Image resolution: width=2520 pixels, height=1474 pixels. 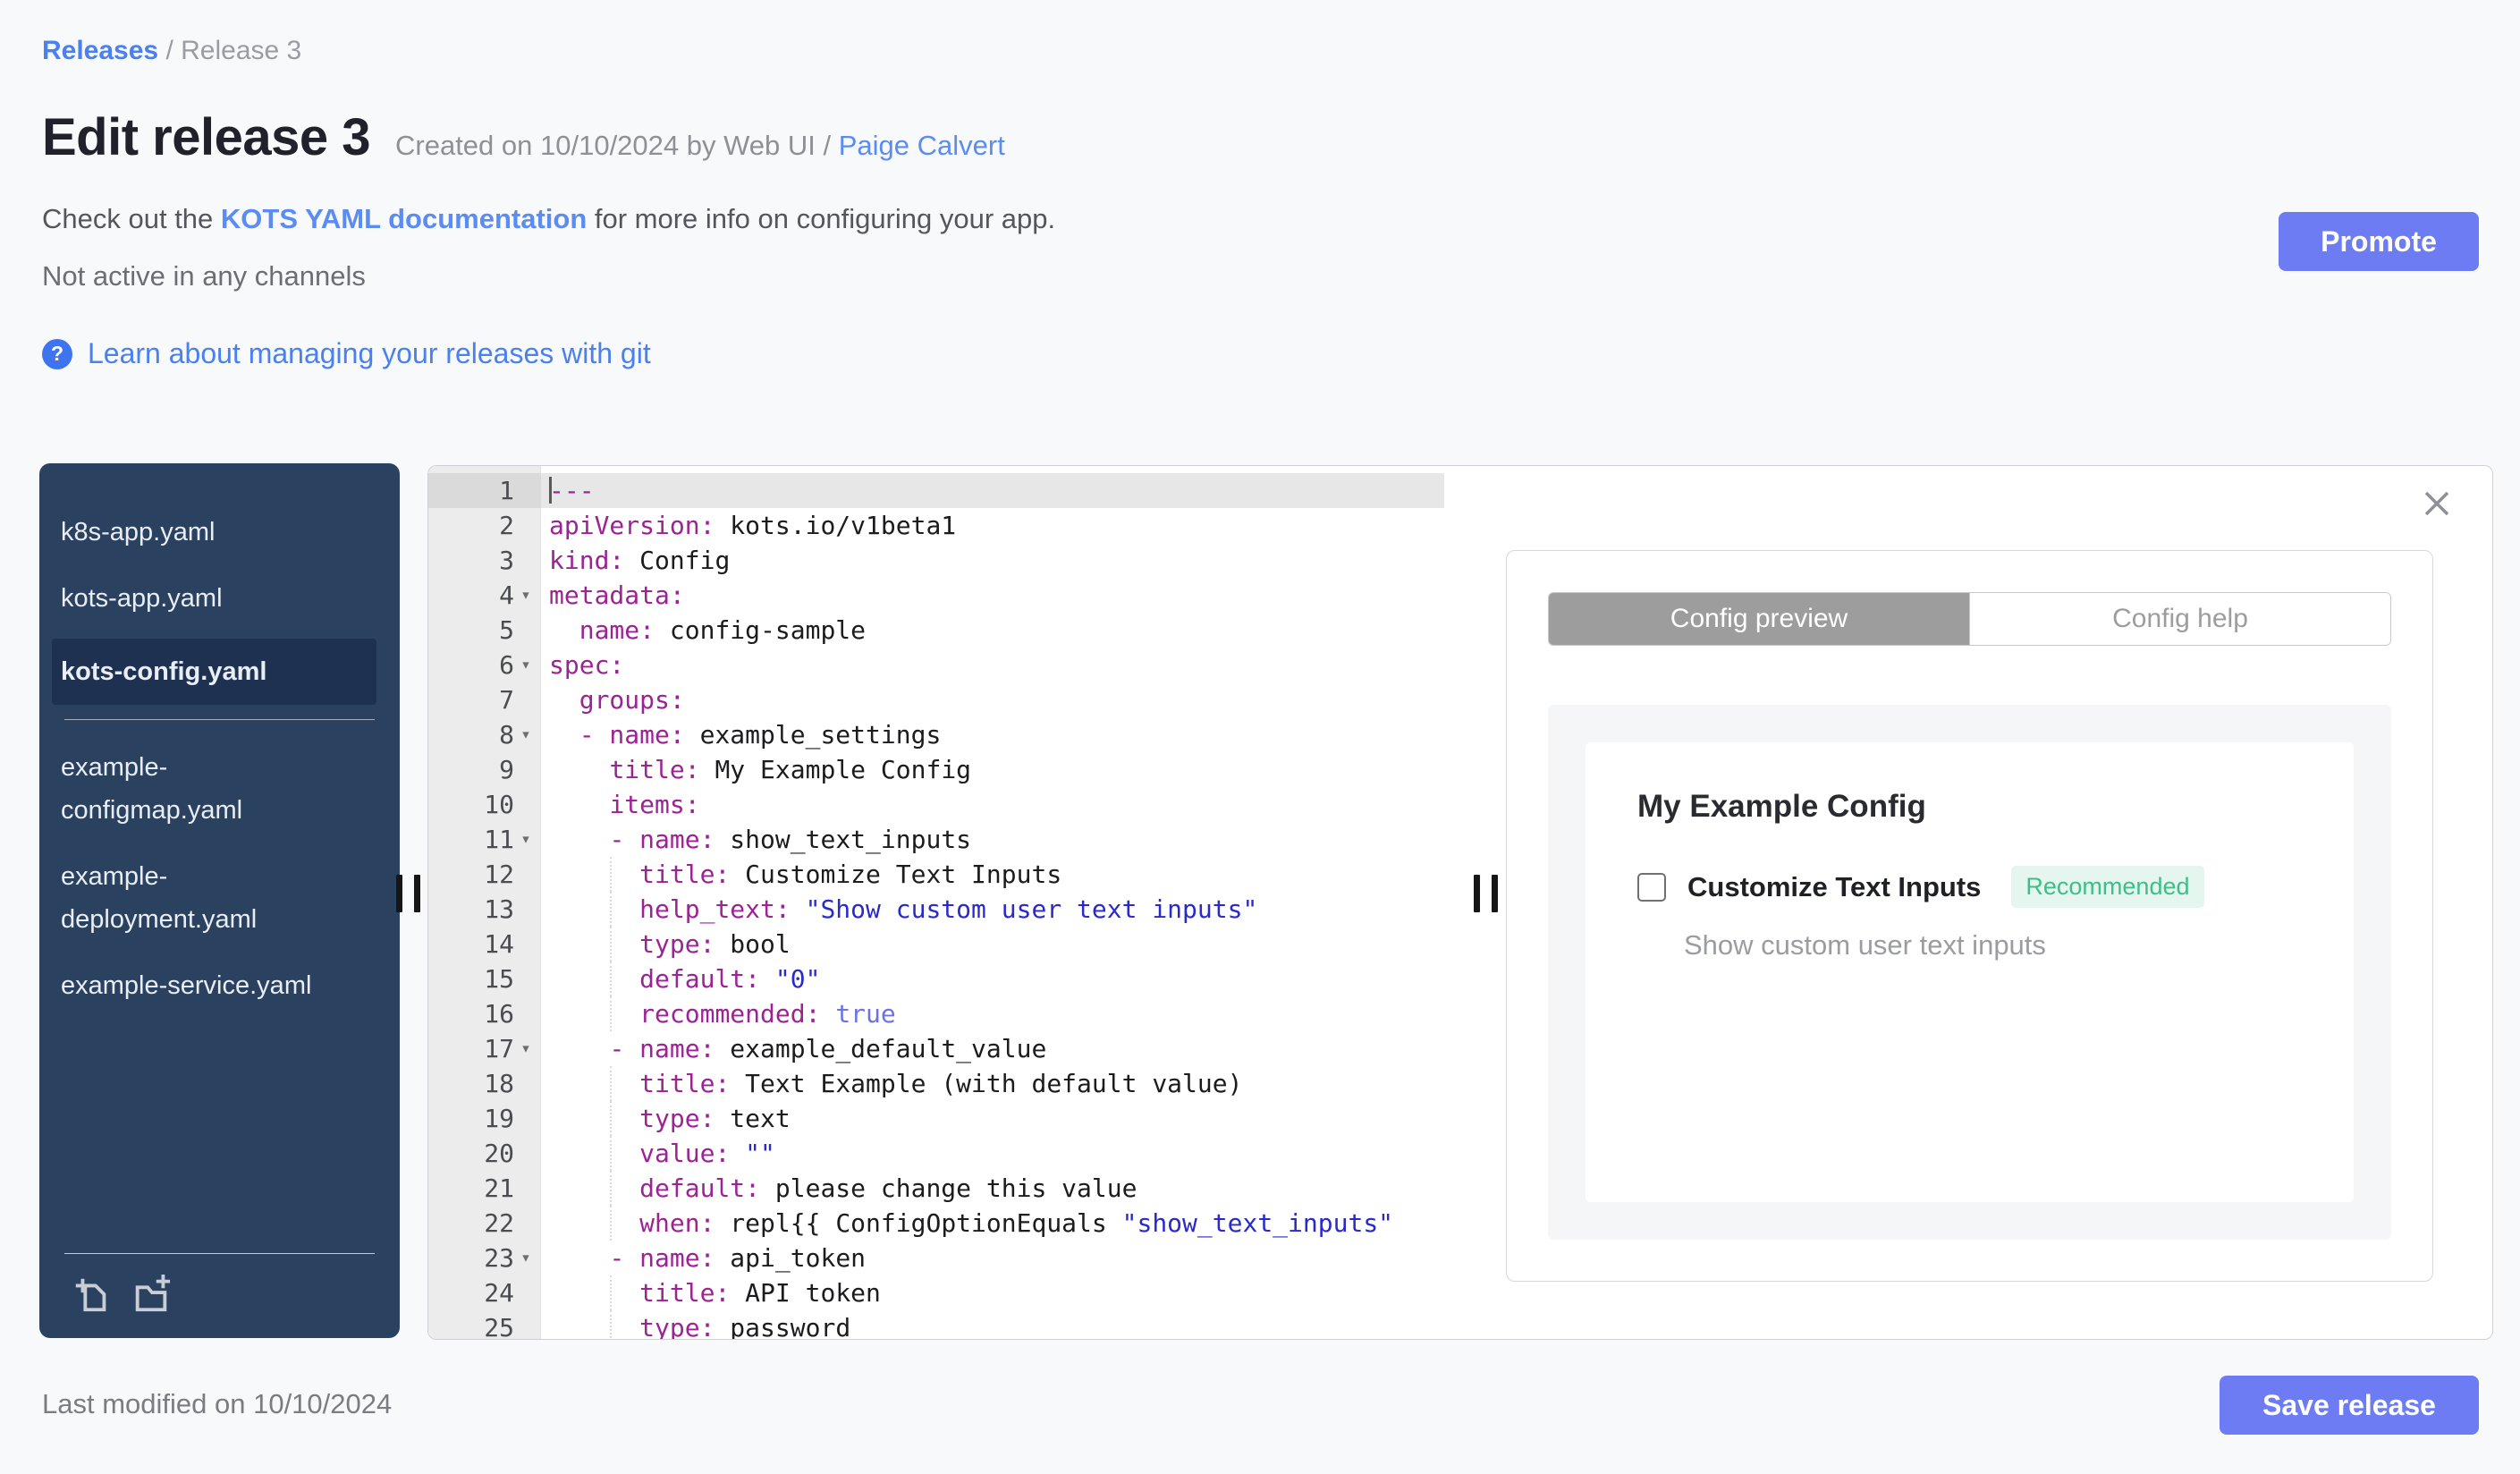 What do you see at coordinates (936, 769) in the screenshot?
I see `code-line-9: 9 title: My Example Config` at bounding box center [936, 769].